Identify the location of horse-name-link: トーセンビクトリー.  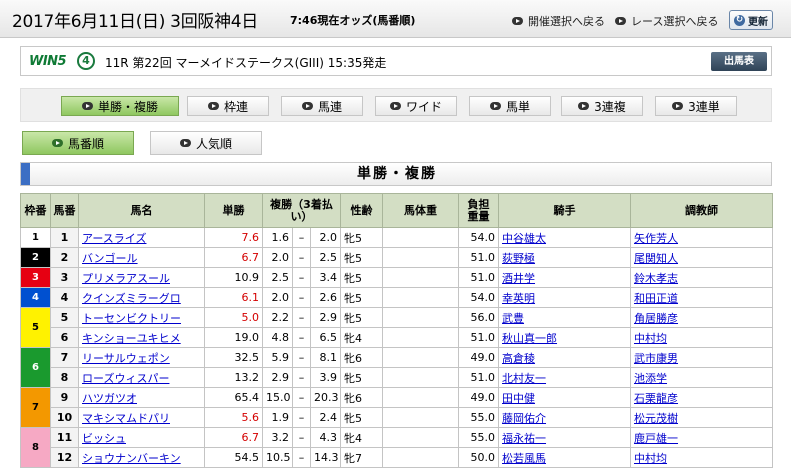
(131, 318).